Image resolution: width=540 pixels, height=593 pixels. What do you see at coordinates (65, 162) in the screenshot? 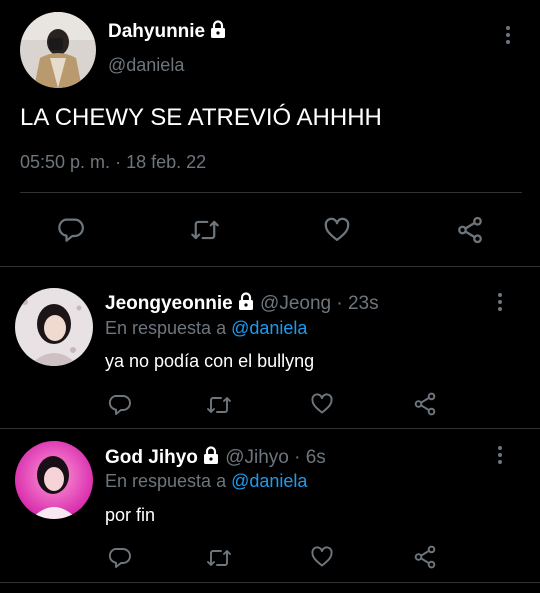
I see `tweet-time: 05:50 p. m.` at bounding box center [65, 162].